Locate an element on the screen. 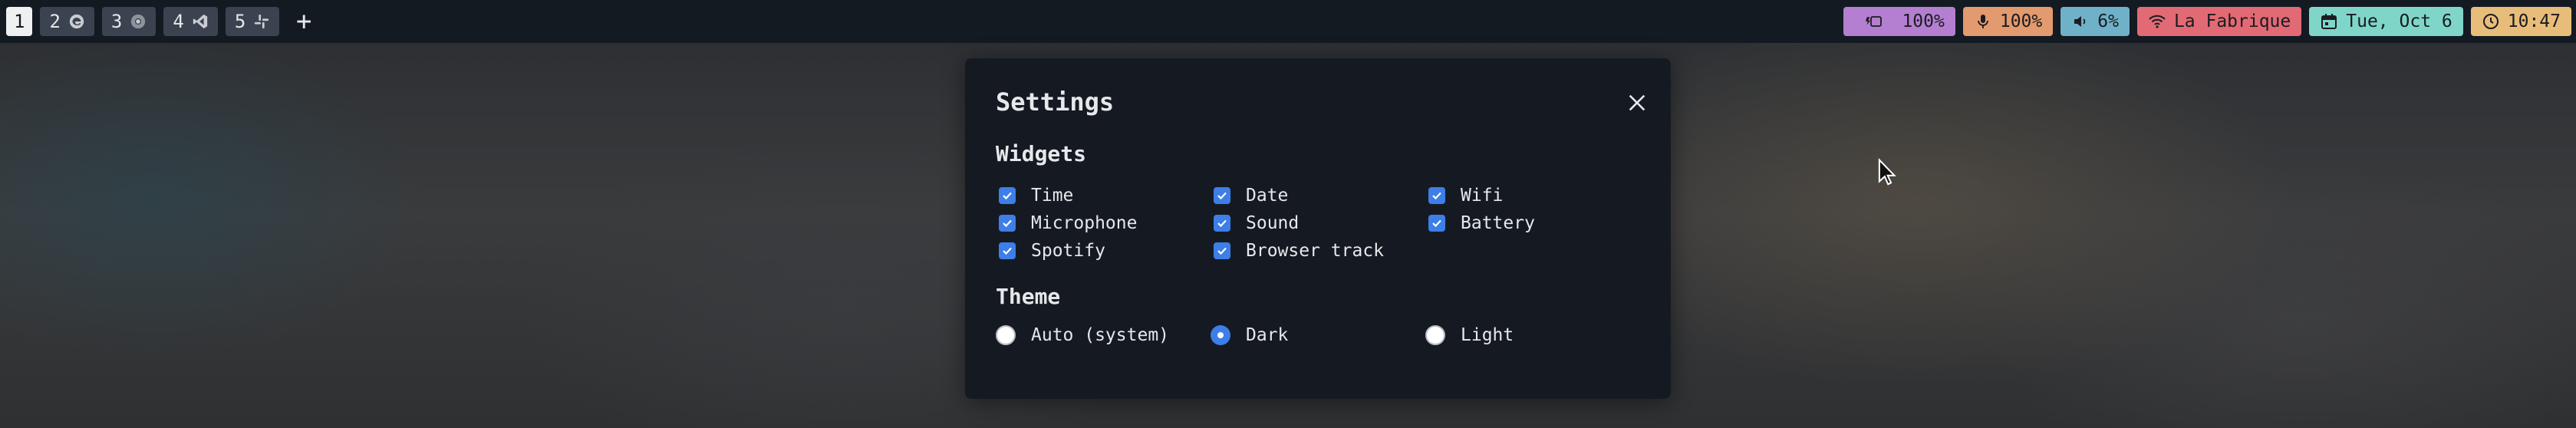  checkbox-label: Date is located at coordinates (1267, 196).